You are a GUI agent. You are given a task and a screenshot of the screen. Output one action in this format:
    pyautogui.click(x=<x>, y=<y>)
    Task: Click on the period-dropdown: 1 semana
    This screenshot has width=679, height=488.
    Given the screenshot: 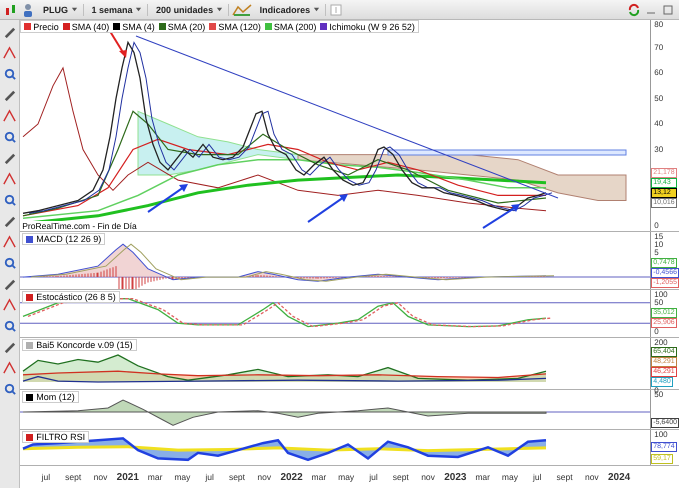 What is the action you would take?
    pyautogui.click(x=117, y=10)
    